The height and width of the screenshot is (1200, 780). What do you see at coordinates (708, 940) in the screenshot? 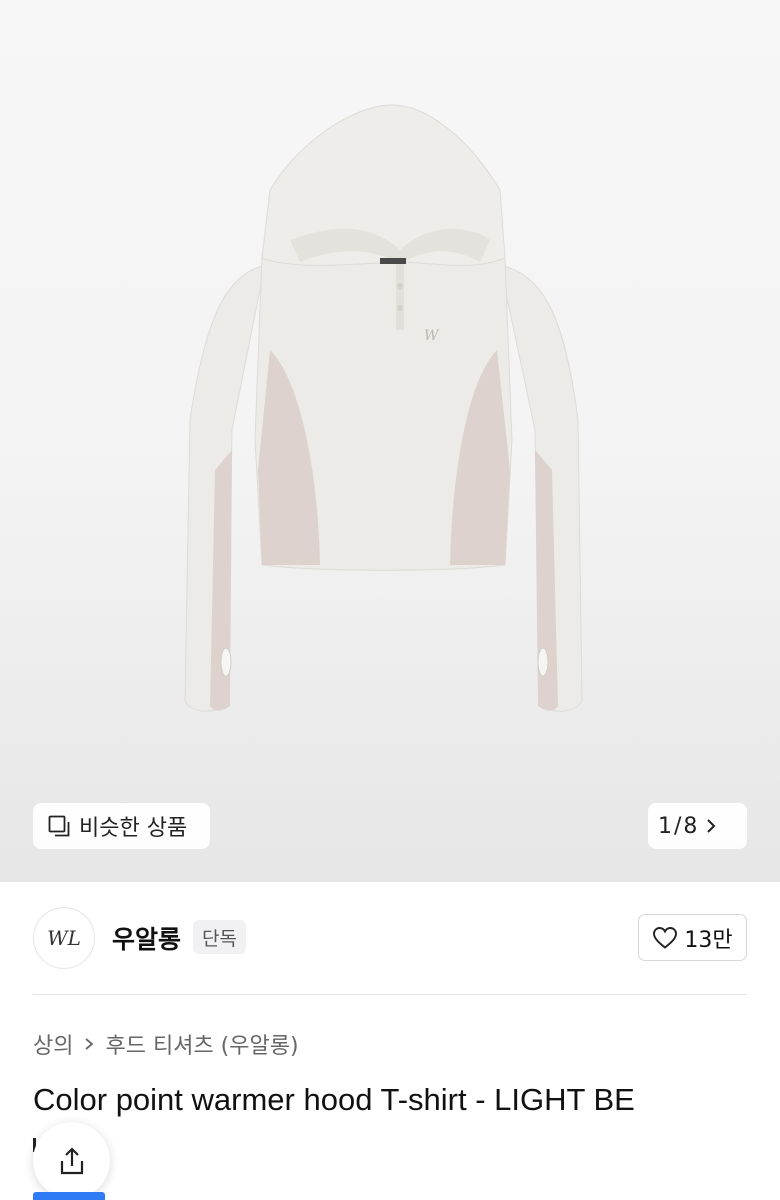
I see `like-count: 13만` at bounding box center [708, 940].